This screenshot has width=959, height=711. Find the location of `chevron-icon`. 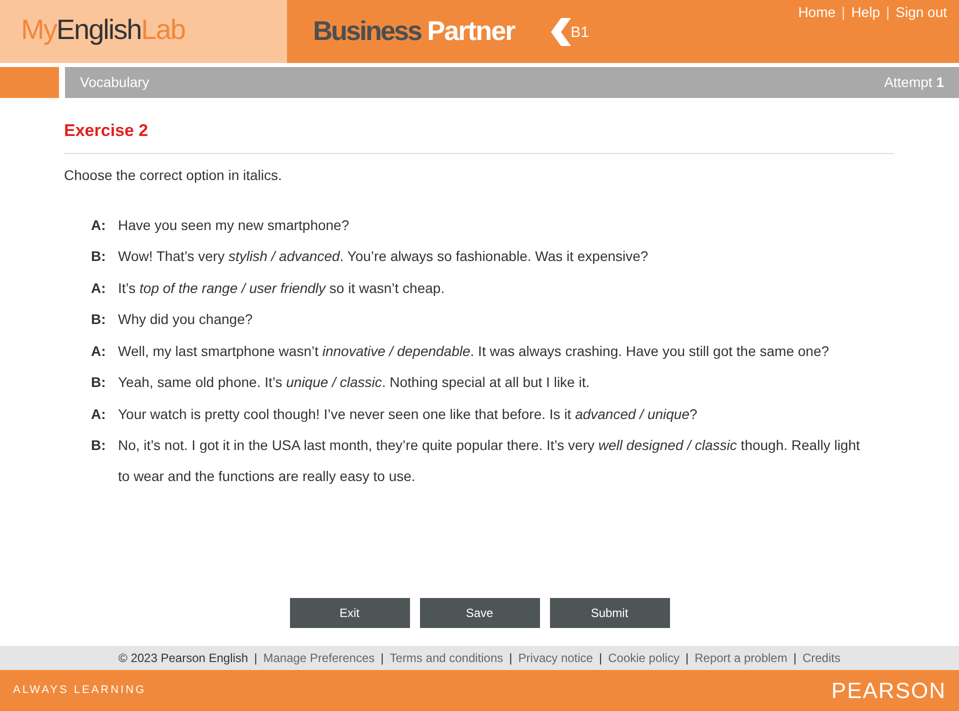

chevron-icon is located at coordinates (559, 32).